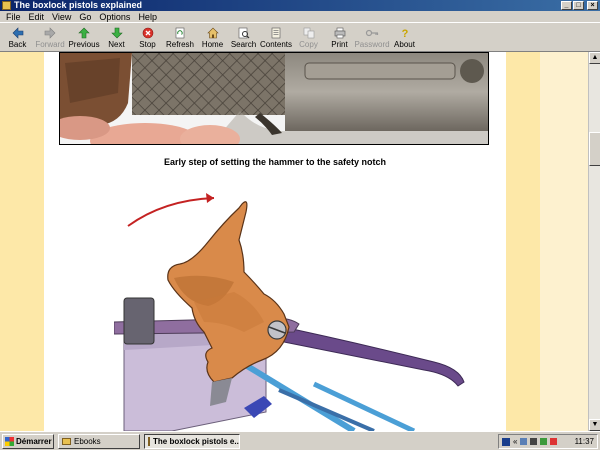  Describe the element at coordinates (61, 17) in the screenshot. I see `menu-view: View` at that location.